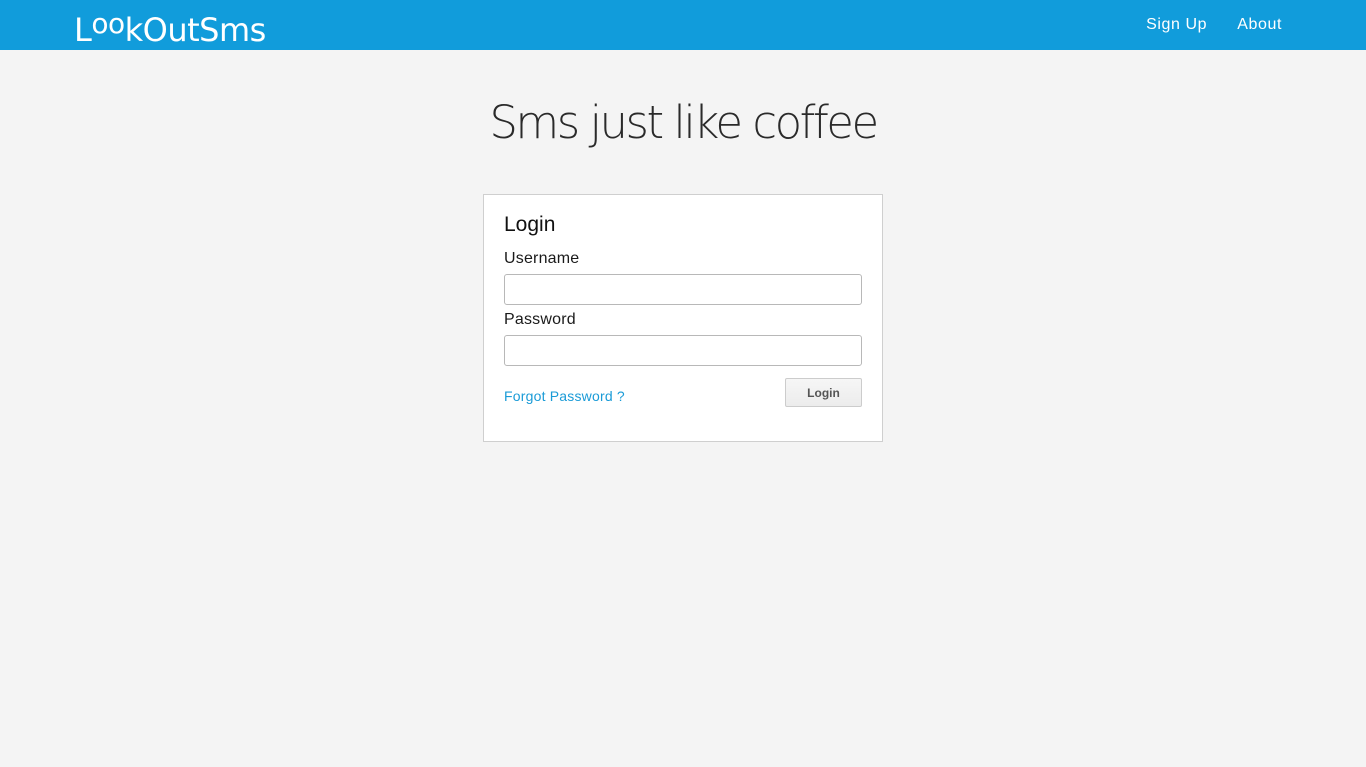 The width and height of the screenshot is (1366, 767). I want to click on nav-link-about: About, so click(1259, 25).